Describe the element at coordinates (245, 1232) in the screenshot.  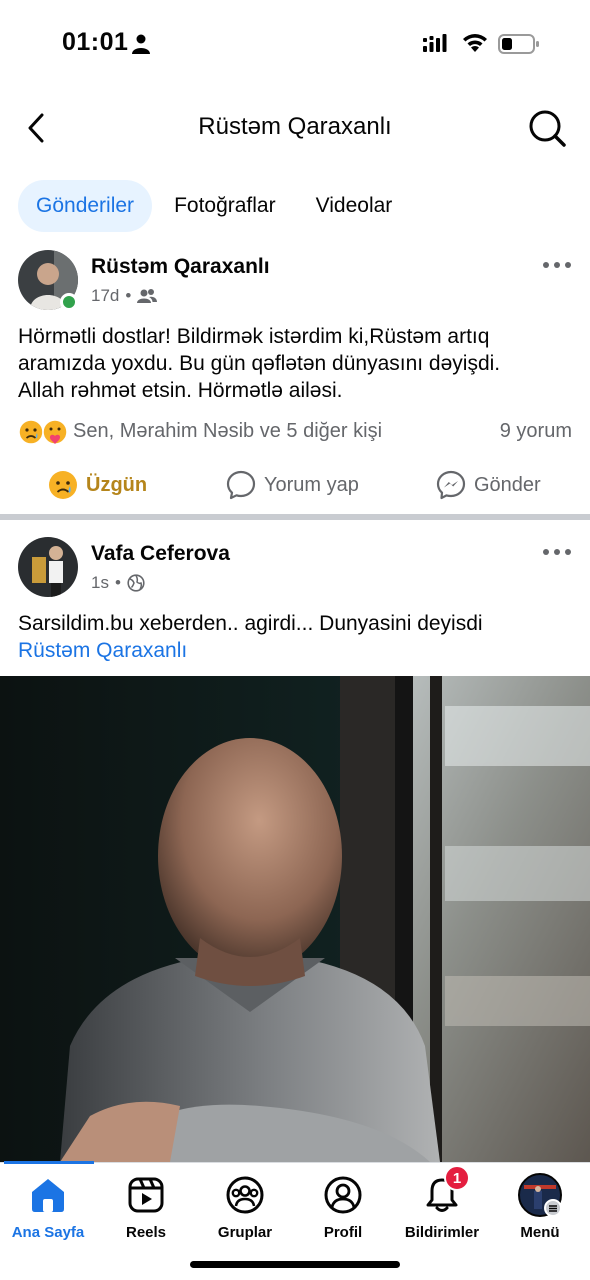
I see `nav-label: Gruplar` at that location.